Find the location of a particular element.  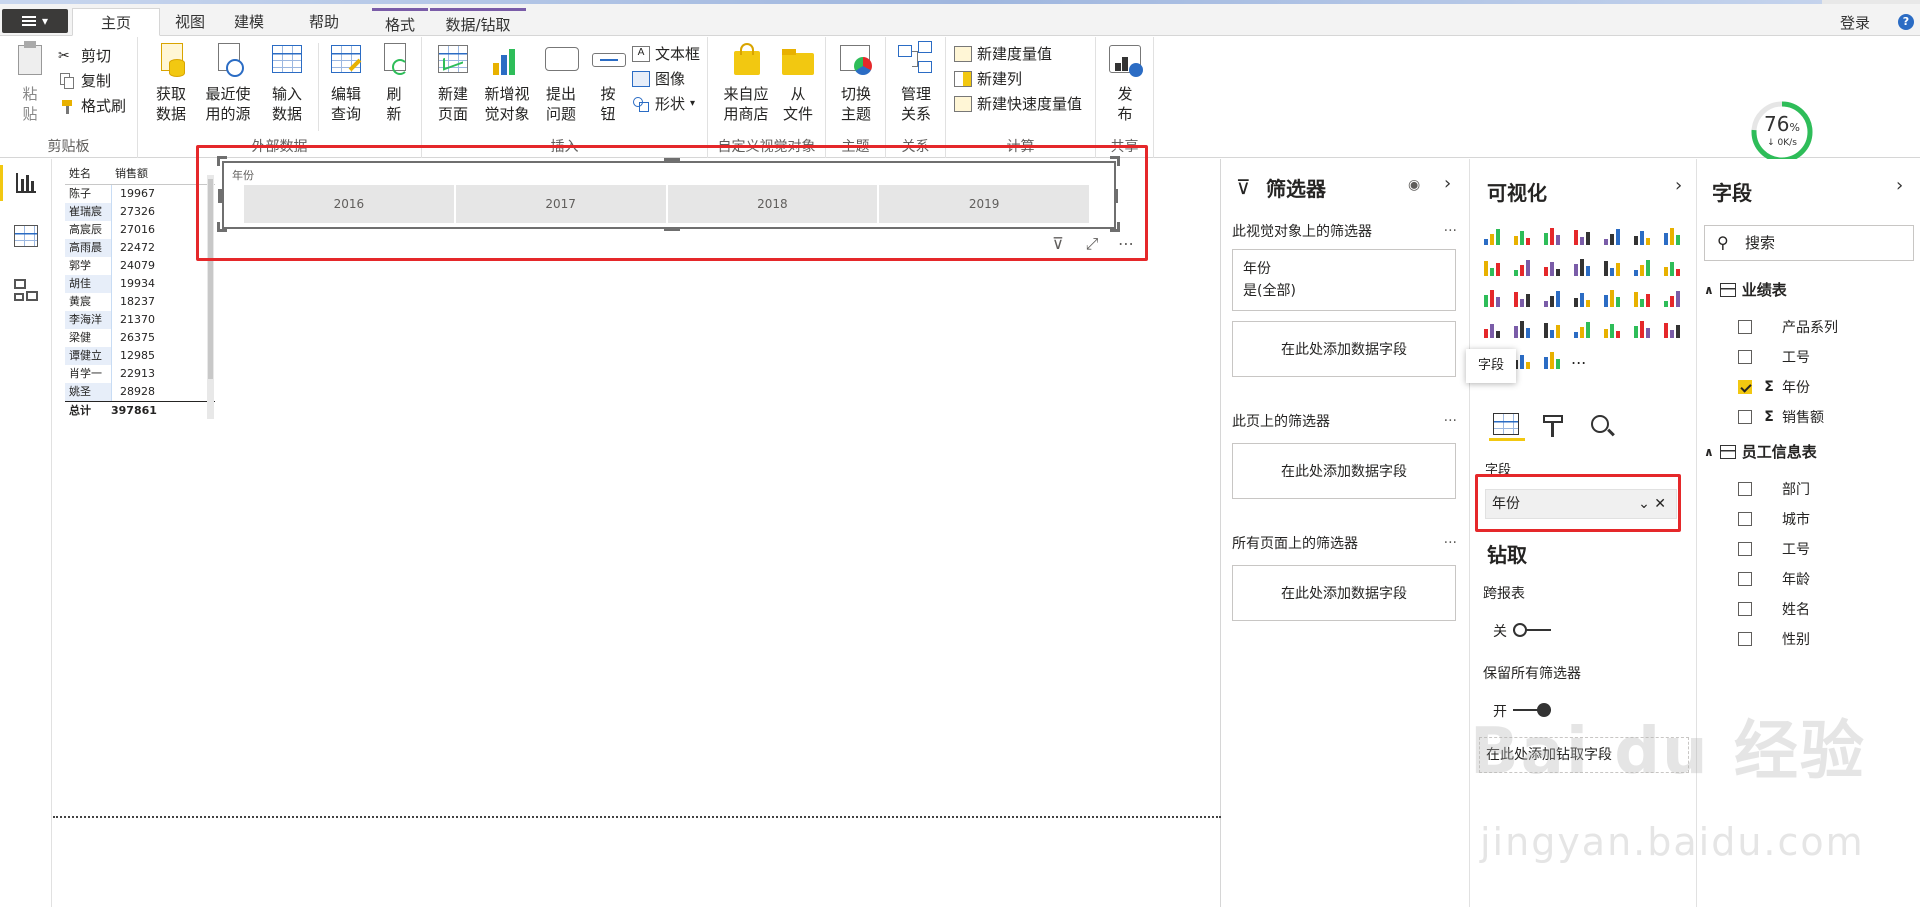

from-file-button: 从 文件 is located at coordinates (798, 82).